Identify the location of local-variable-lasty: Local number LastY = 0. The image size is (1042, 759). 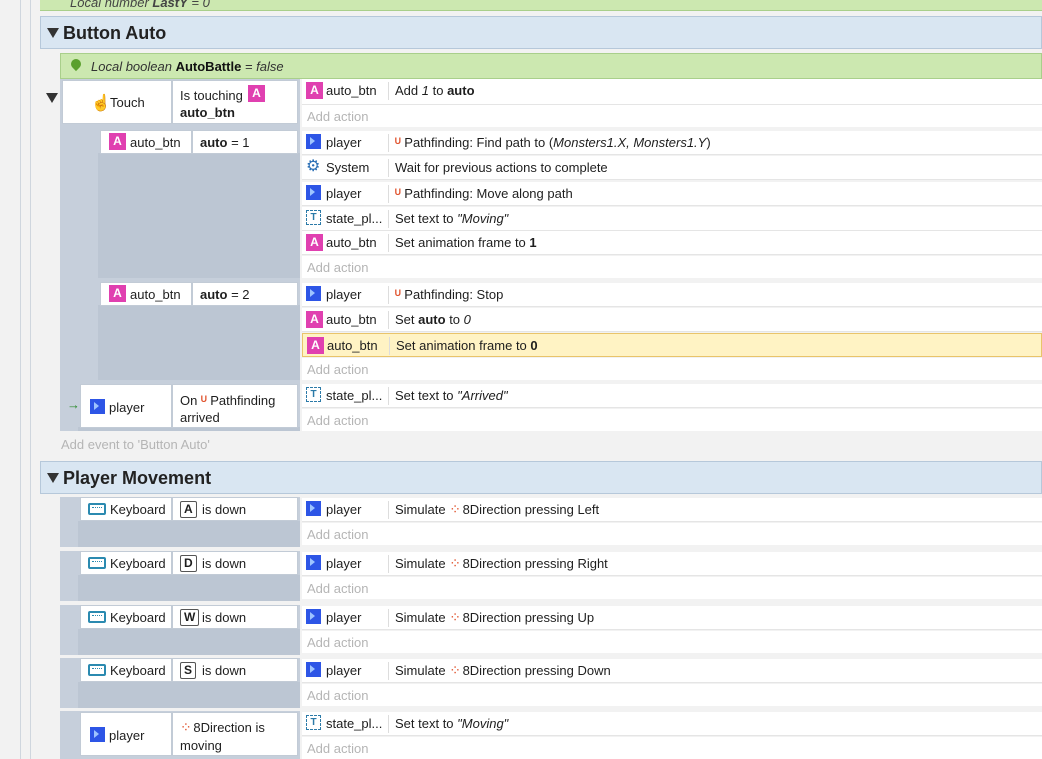
(541, 5).